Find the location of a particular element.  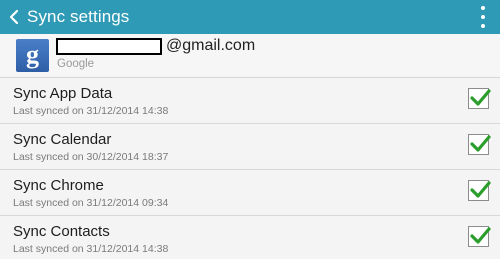

sync-item-title: Sync Contacts is located at coordinates (61, 231).